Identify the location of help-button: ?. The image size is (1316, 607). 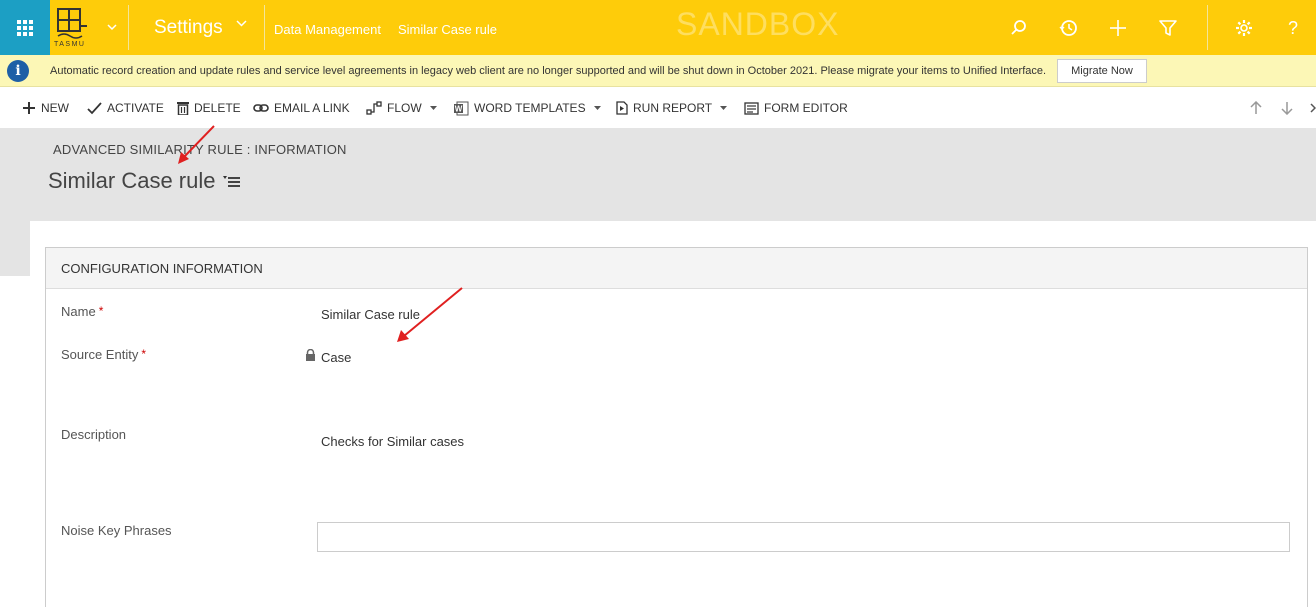
(1293, 28).